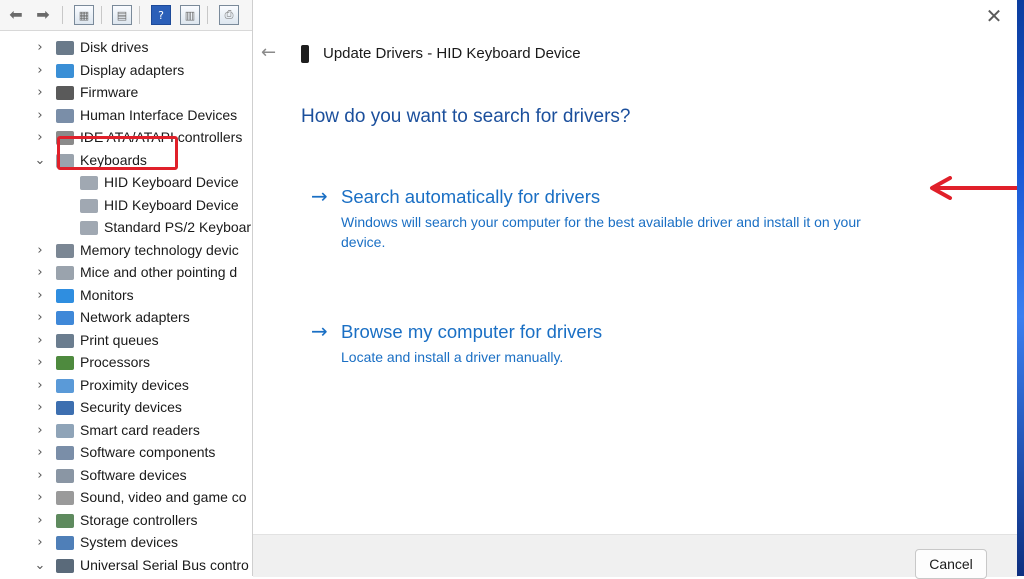 Image resolution: width=1024 pixels, height=579 pixels. What do you see at coordinates (65, 408) in the screenshot?
I see `security-icon` at bounding box center [65, 408].